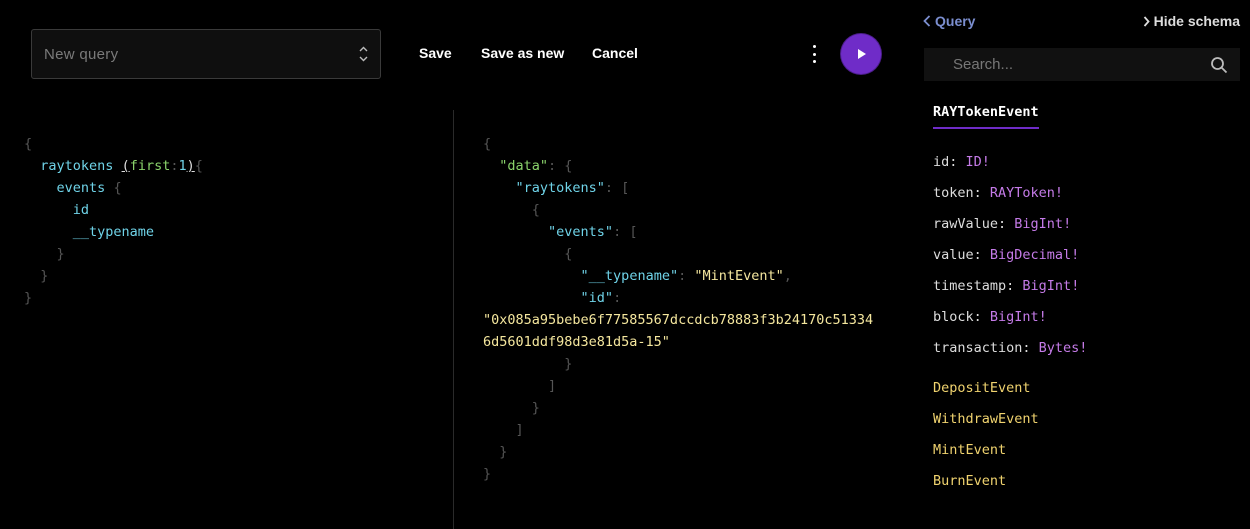 The image size is (1250, 529). Describe the element at coordinates (1196, 21) in the screenshot. I see `hide-schema-label: Hide schema` at that location.